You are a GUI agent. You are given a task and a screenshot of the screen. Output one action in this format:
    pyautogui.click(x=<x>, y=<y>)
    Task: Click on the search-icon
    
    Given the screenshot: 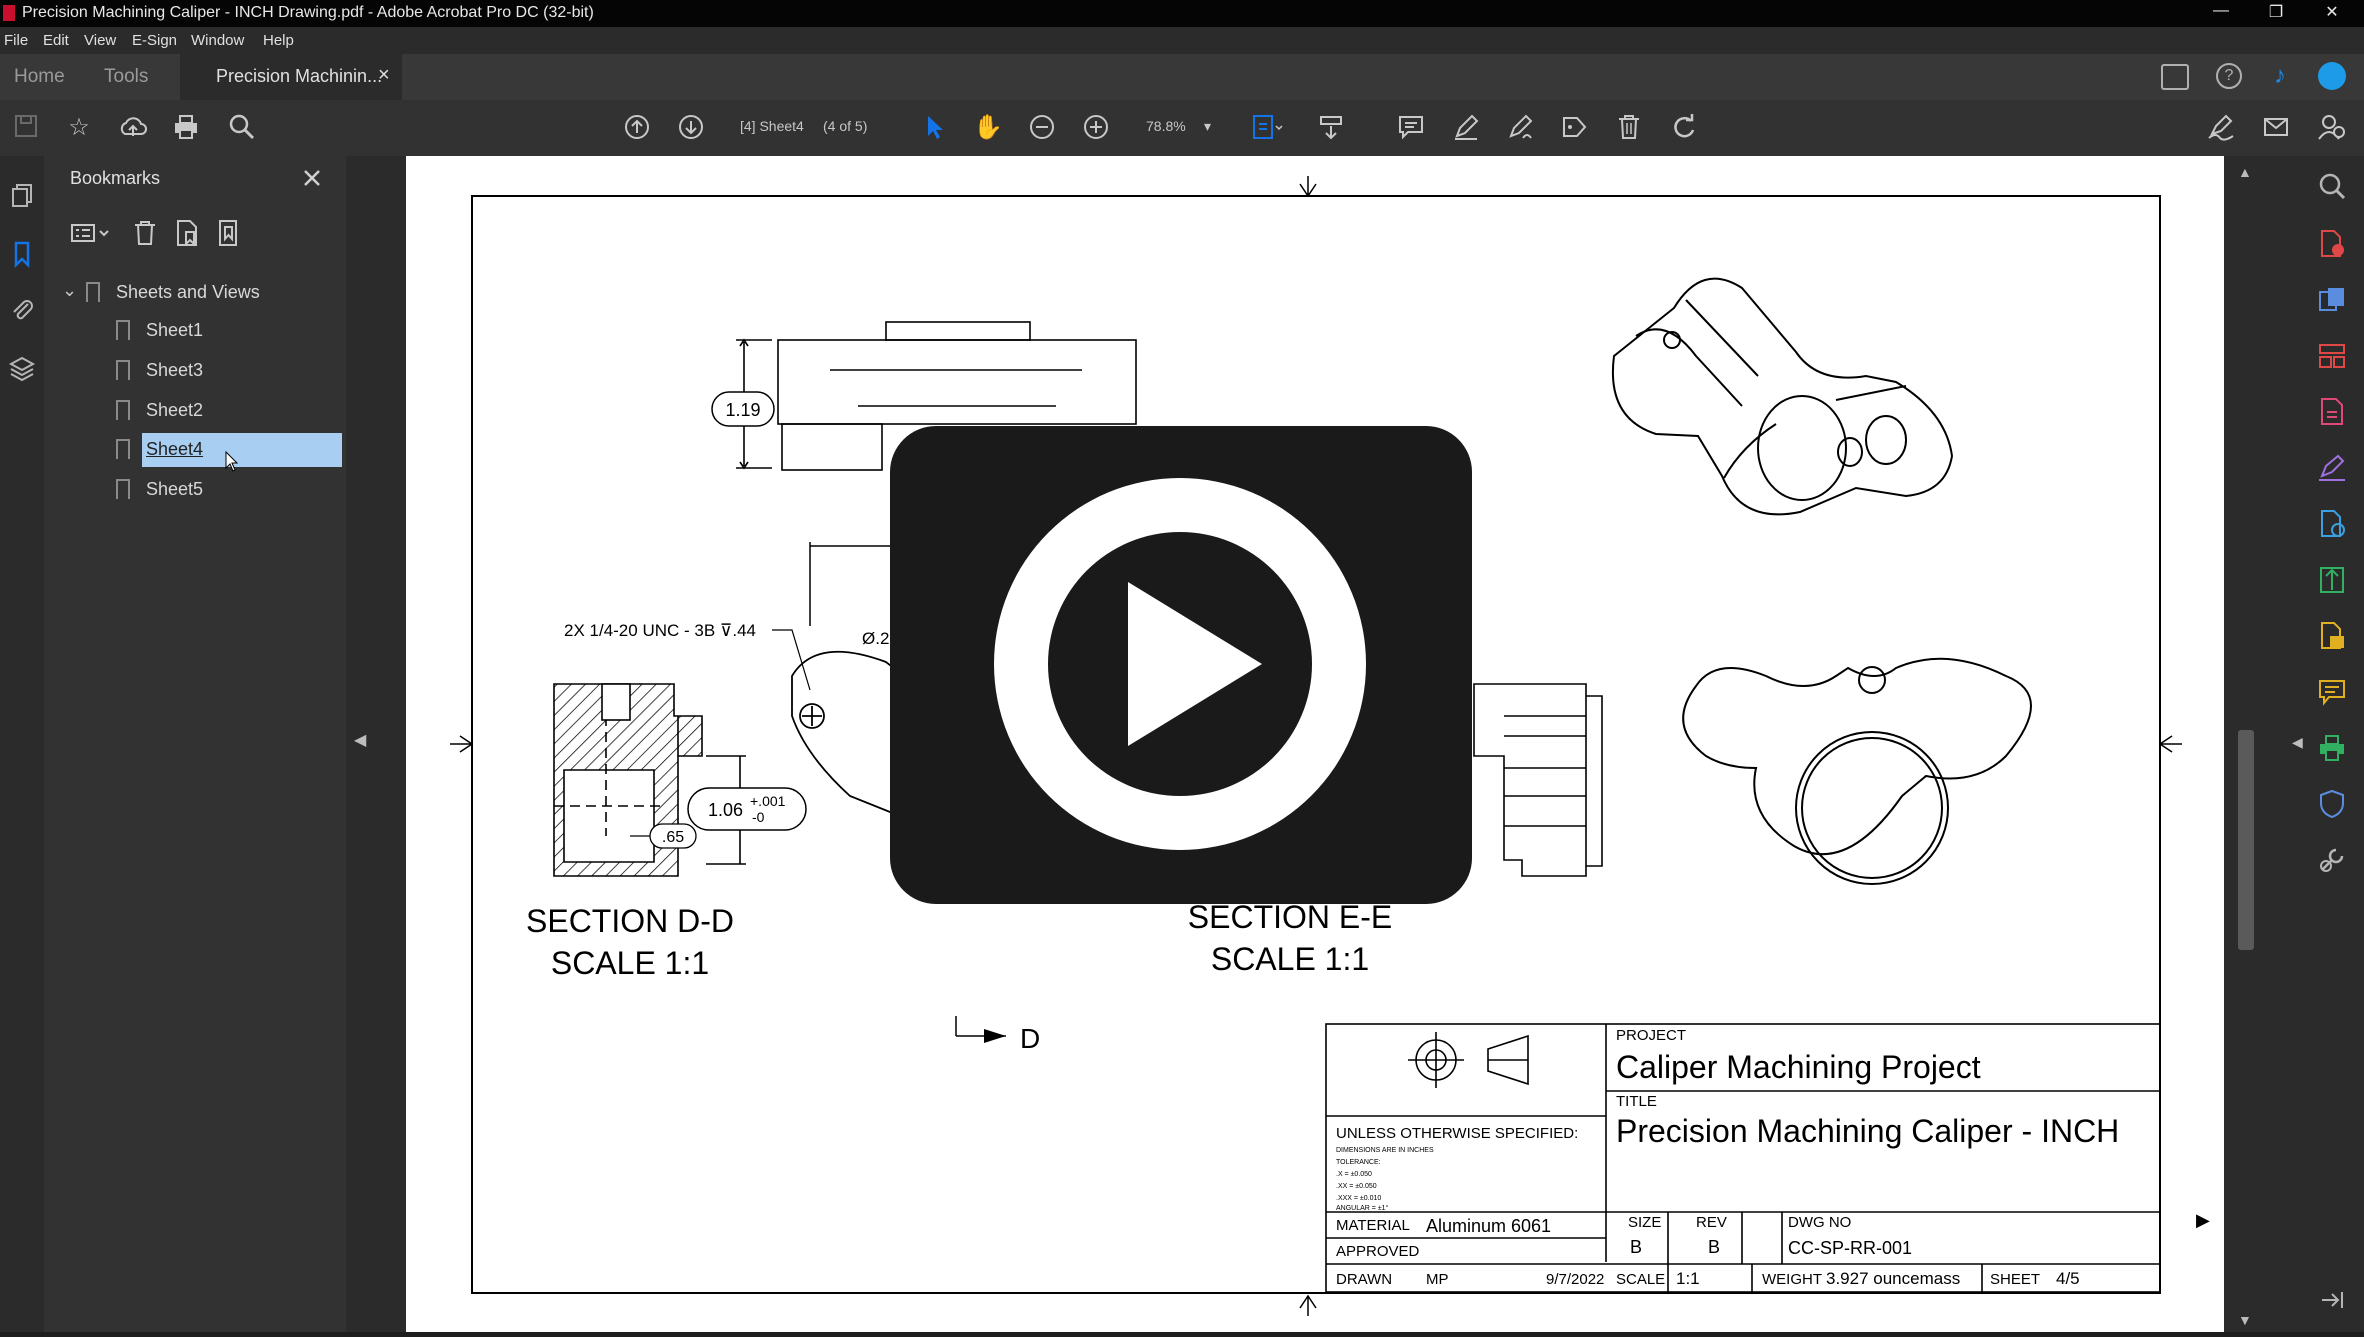 What is the action you would take?
    pyautogui.click(x=242, y=128)
    